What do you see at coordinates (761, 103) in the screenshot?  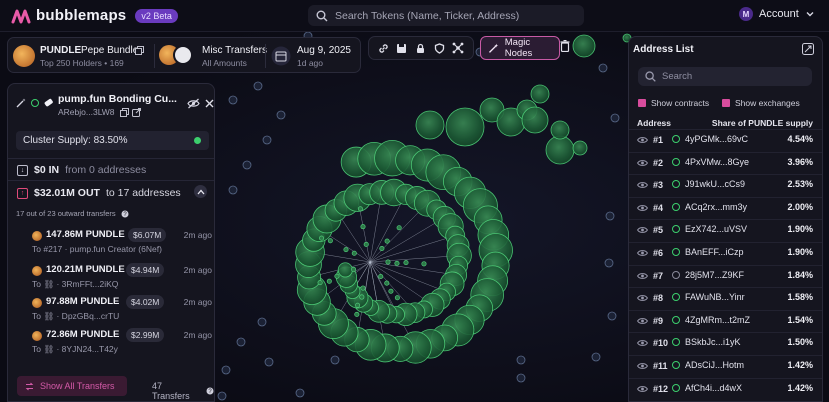 I see `show-exchanges-toggle: Show exchanges` at bounding box center [761, 103].